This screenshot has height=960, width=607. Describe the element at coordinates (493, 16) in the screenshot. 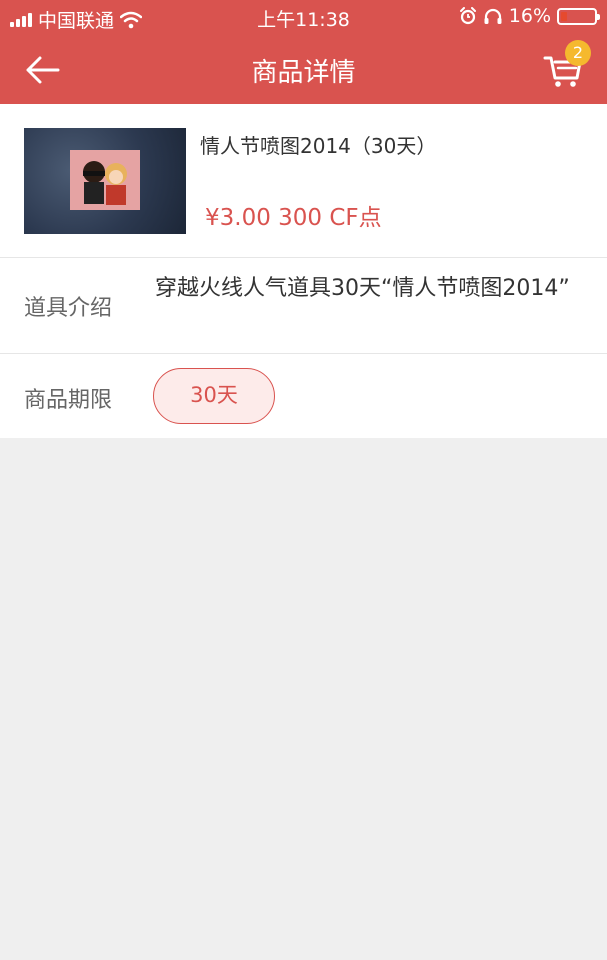

I see `headphones-icon` at that location.